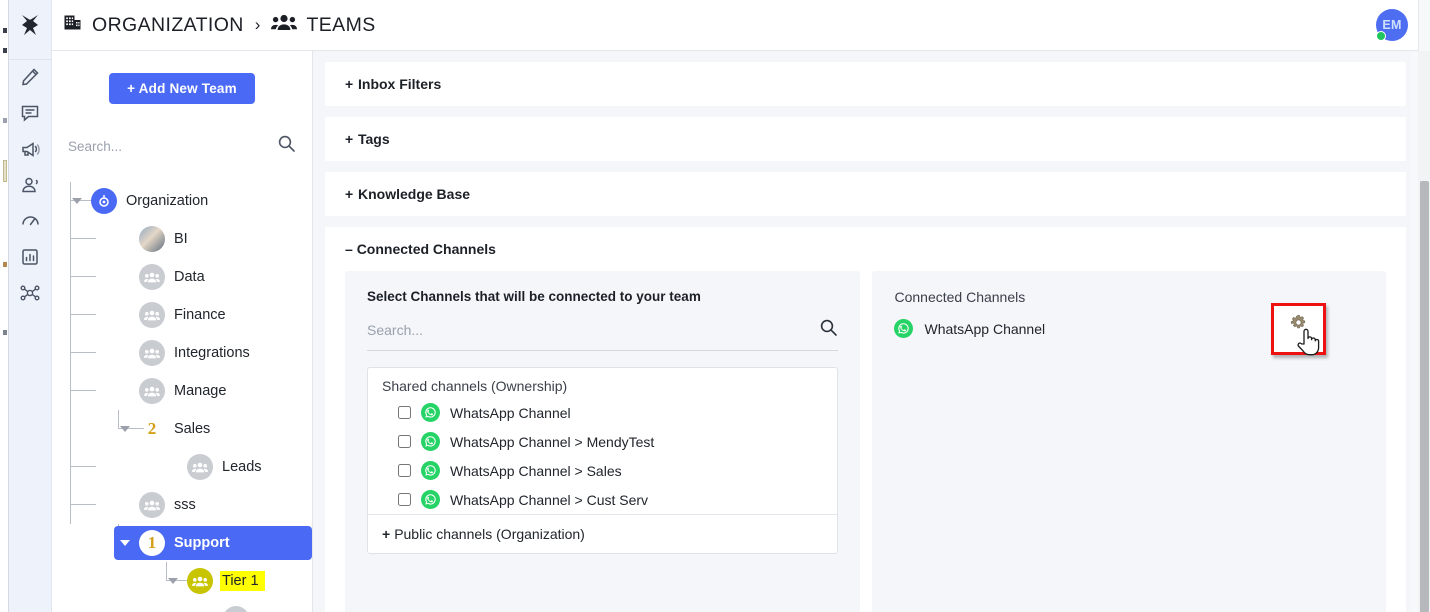 This screenshot has height=612, width=1430. What do you see at coordinates (167, 429) in the screenshot?
I see `sidebar-item-sales: 2 Sales` at bounding box center [167, 429].